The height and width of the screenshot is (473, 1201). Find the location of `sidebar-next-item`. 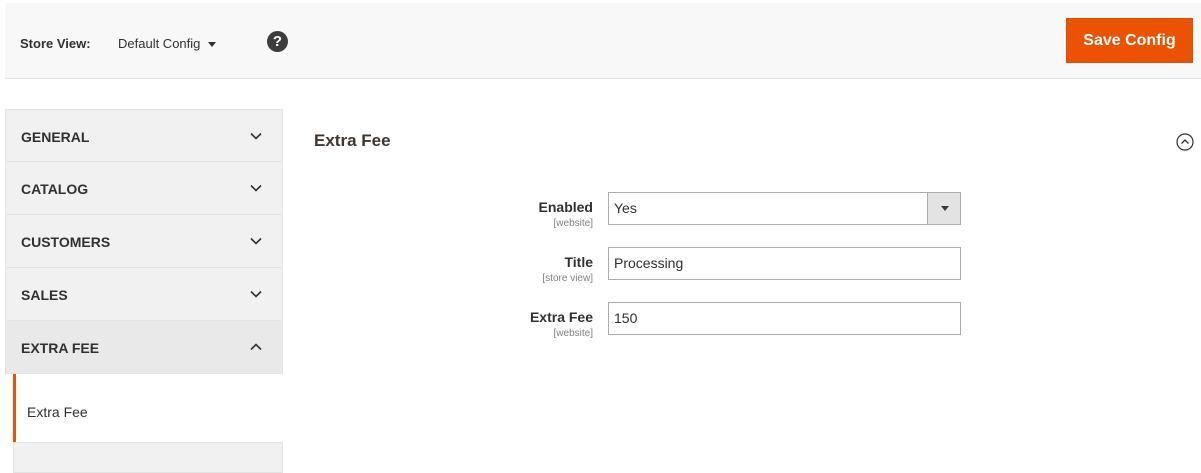

sidebar-next-item is located at coordinates (148, 457).